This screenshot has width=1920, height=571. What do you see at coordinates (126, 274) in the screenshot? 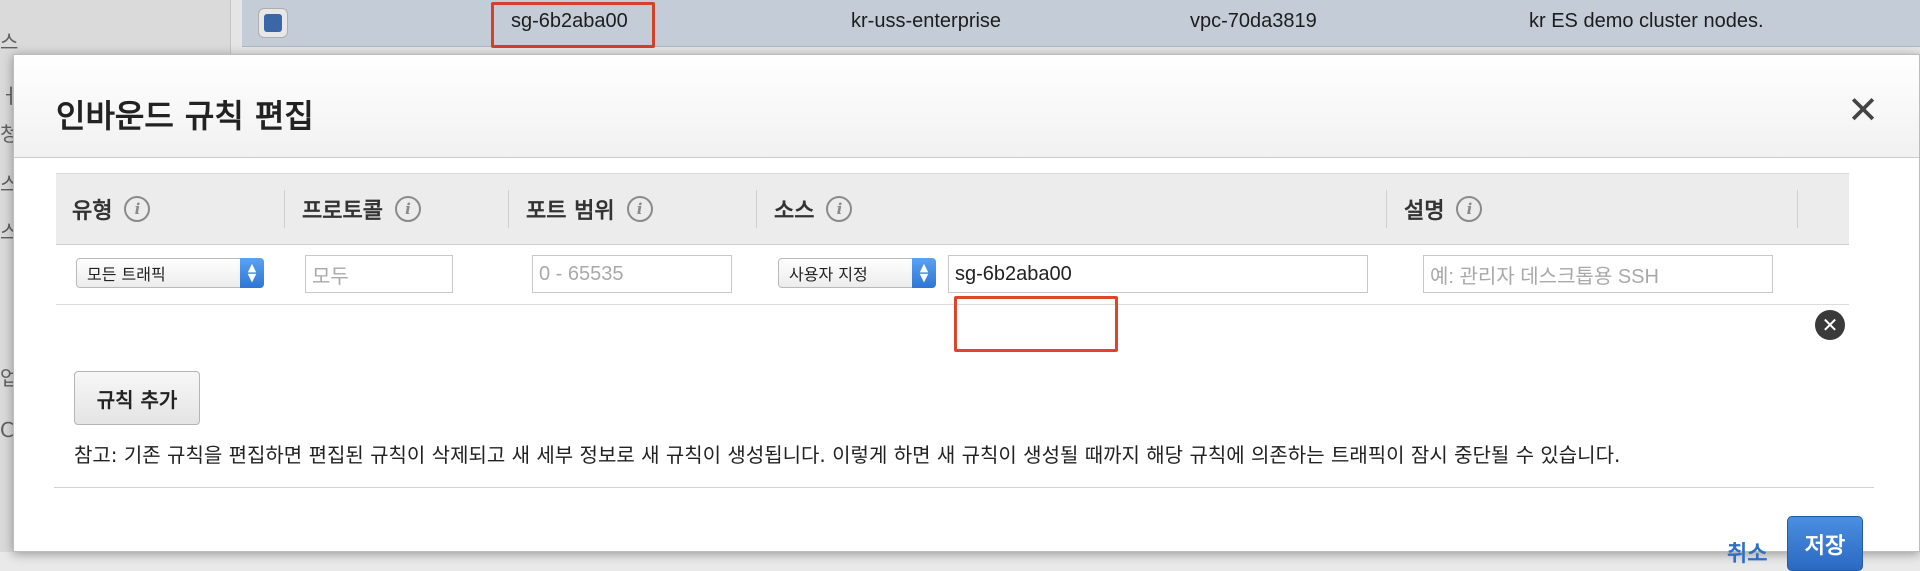
I see `type-select-value: 모든 트래픽` at bounding box center [126, 274].